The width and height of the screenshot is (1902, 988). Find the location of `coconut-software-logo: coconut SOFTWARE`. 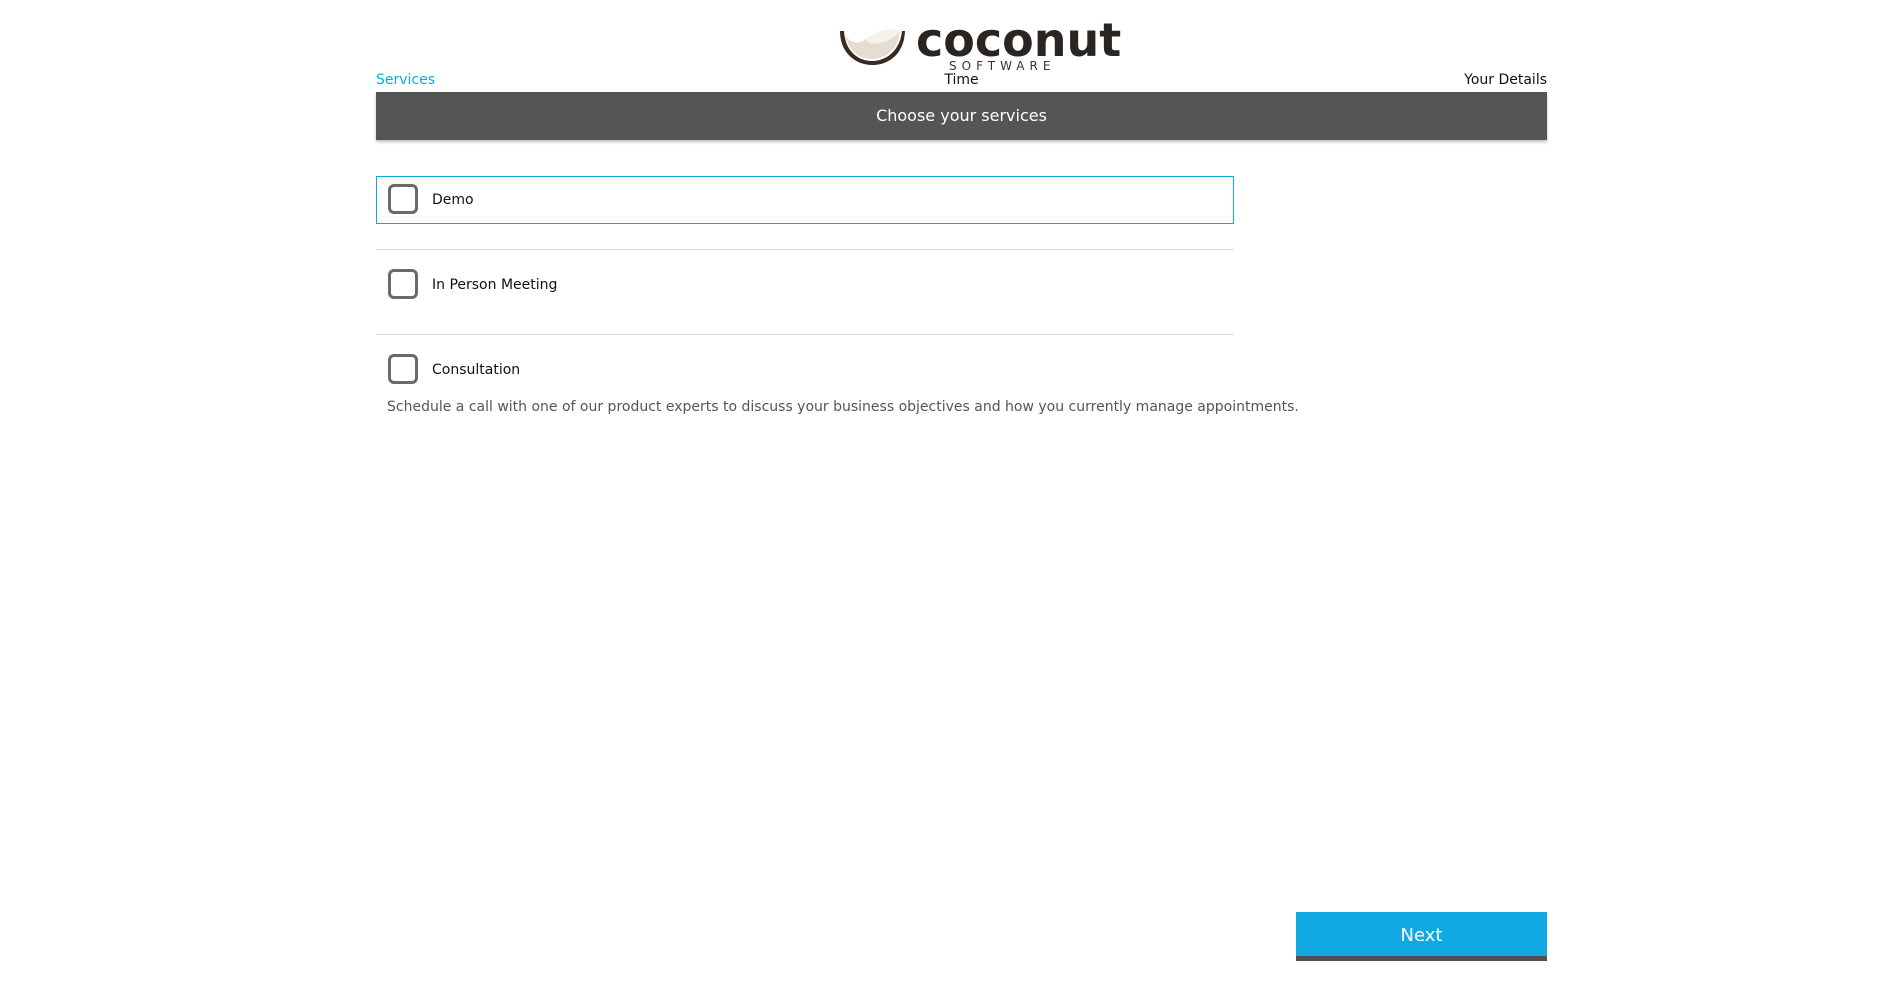

coconut-software-logo: coconut SOFTWARE is located at coordinates (978, 45).